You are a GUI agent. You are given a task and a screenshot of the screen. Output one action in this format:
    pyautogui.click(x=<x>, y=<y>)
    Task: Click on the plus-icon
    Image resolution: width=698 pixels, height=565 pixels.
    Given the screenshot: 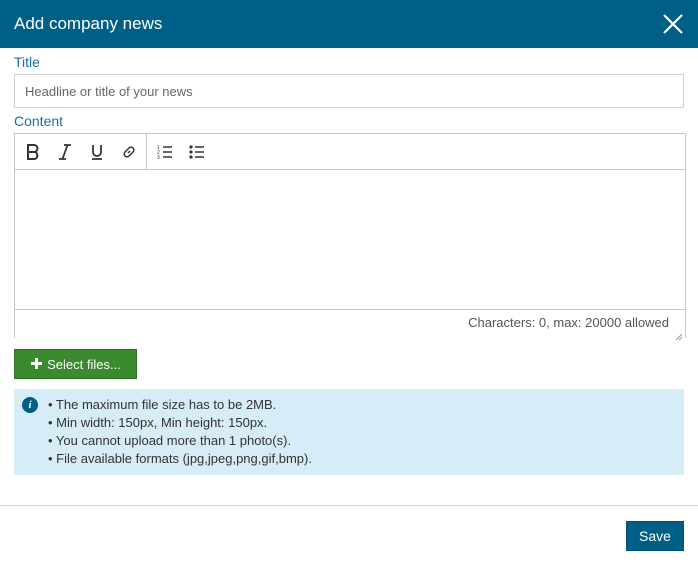 What is the action you would take?
    pyautogui.click(x=36, y=364)
    